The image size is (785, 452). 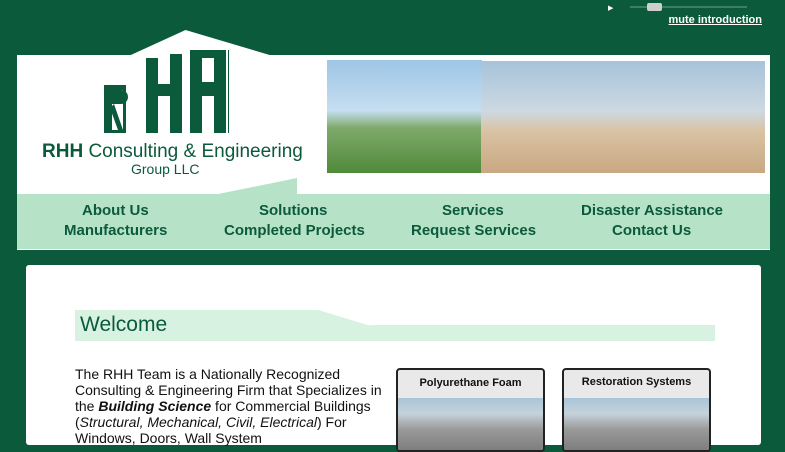 I want to click on company-name: RHH Consulting & Engineering, so click(x=172, y=151).